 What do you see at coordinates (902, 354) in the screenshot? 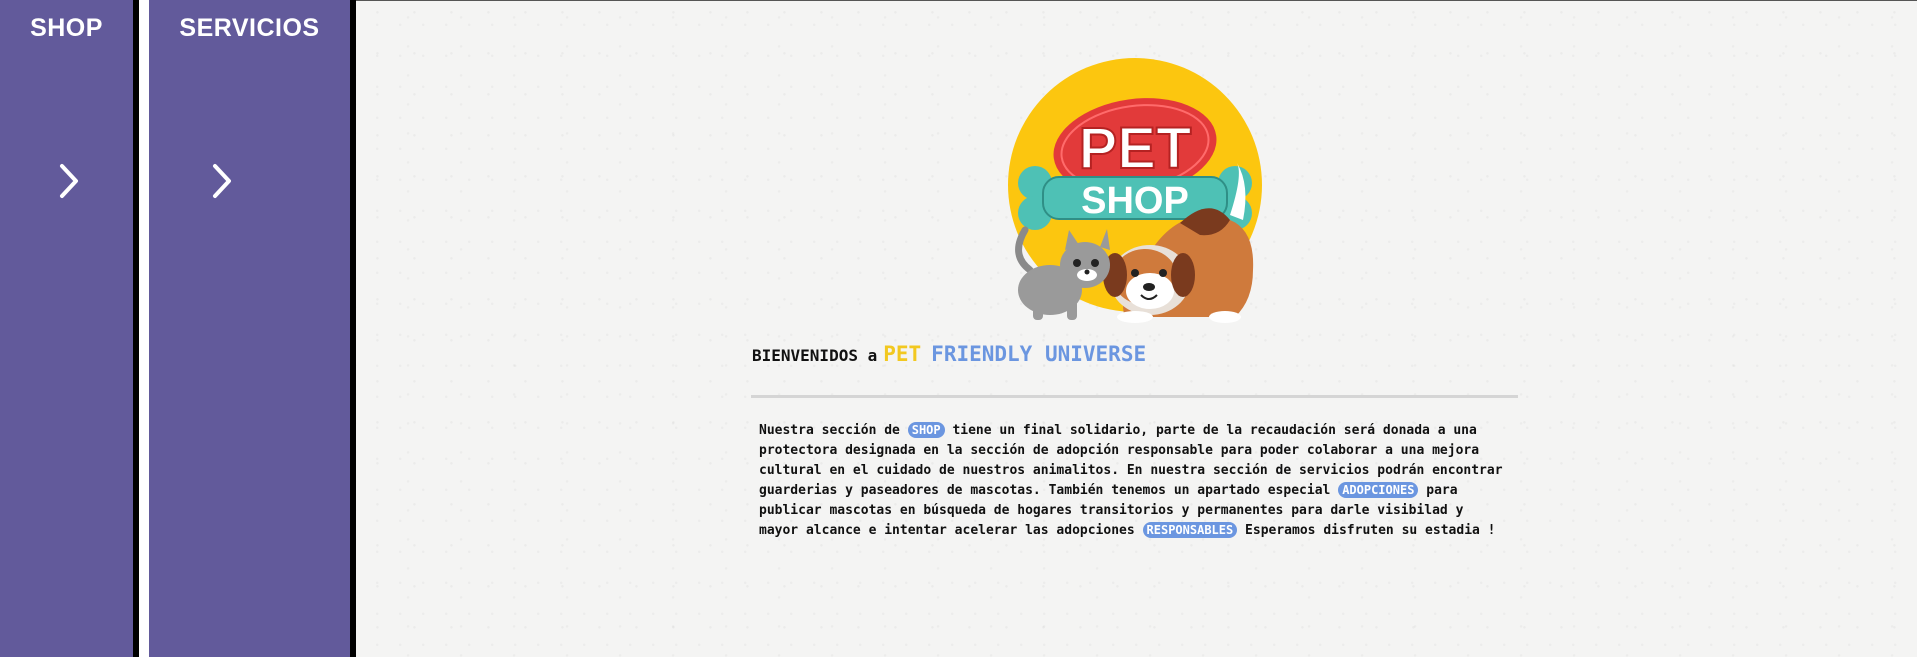
I see `welcome-pet: PET` at bounding box center [902, 354].